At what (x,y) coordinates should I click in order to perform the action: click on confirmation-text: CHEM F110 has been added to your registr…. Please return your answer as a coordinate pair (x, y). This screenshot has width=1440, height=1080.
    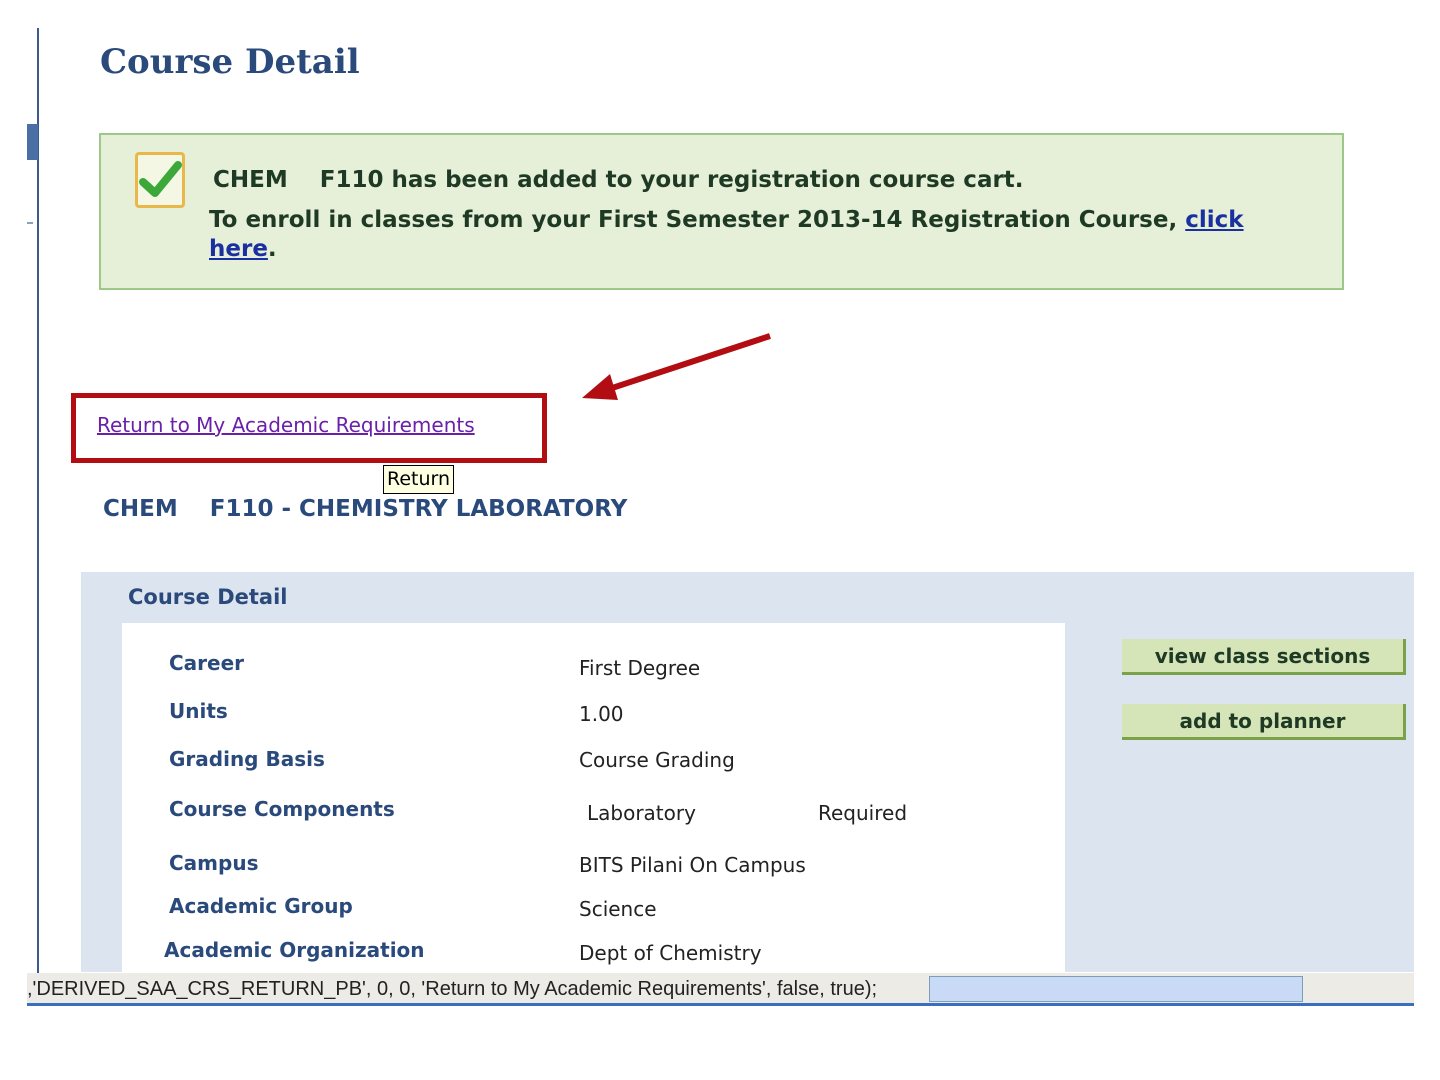
    Looking at the image, I should click on (618, 180).